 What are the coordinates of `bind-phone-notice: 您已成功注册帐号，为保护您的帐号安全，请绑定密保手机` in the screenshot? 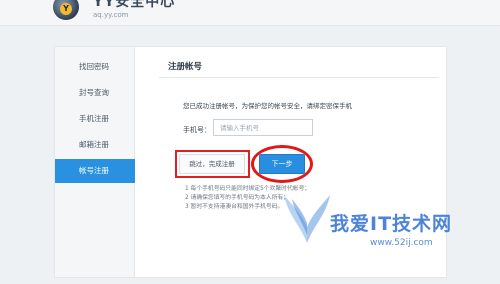 It's located at (267, 106).